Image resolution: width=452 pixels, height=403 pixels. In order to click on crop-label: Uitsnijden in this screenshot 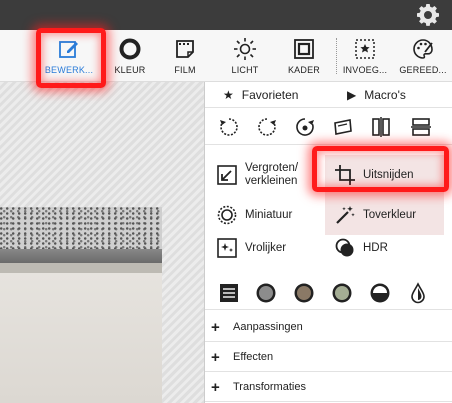, I will do `click(388, 174)`.